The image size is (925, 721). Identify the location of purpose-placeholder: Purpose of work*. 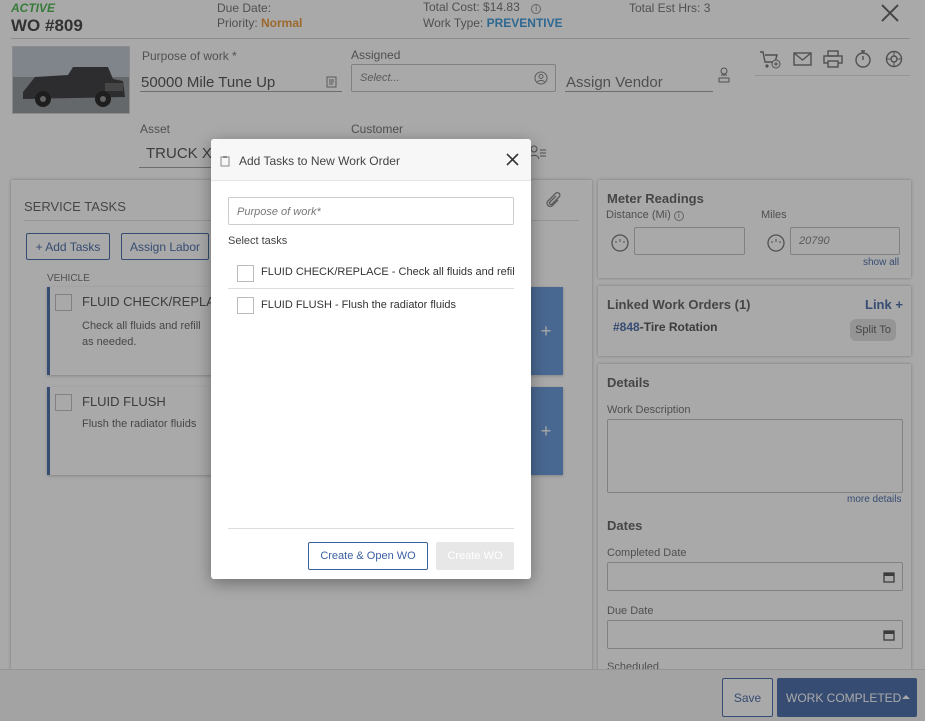
(279, 212).